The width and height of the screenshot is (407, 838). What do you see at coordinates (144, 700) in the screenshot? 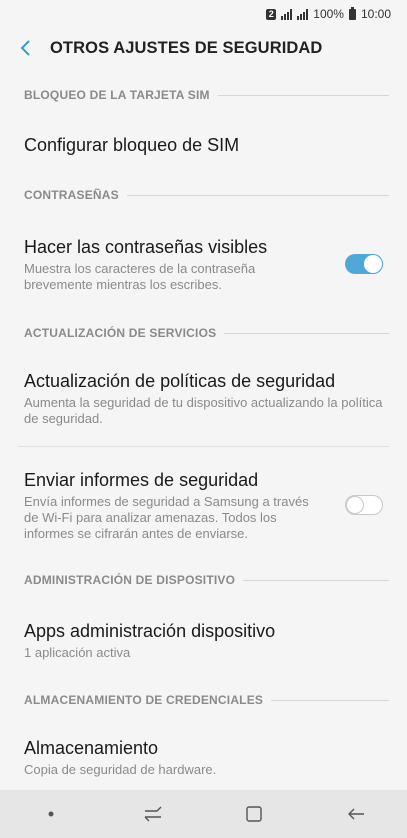
I see `section-header-label: ALMACENAMIENTO DE CREDENCIALES` at bounding box center [144, 700].